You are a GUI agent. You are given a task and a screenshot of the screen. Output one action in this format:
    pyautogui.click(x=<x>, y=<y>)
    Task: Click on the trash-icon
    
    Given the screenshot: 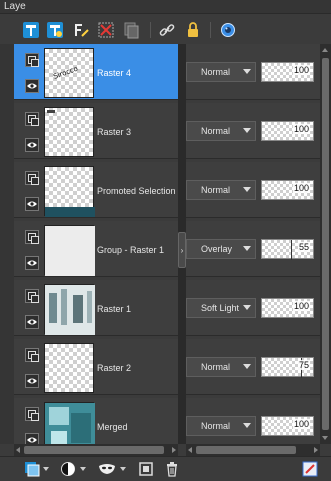 What is the action you would take?
    pyautogui.click(x=172, y=469)
    